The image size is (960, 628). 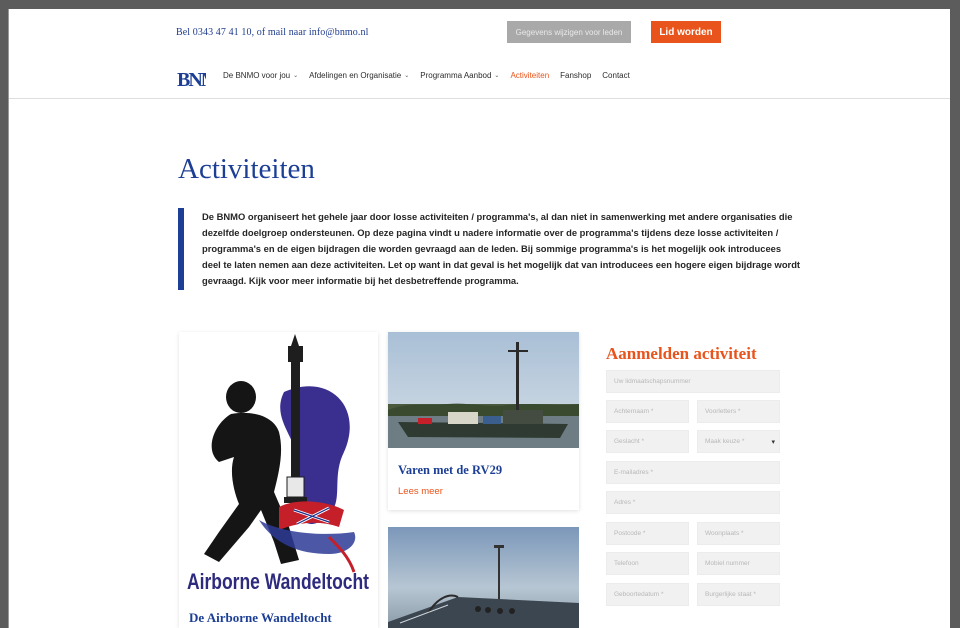 I want to click on nav-item-contact: Contact, so click(x=616, y=75).